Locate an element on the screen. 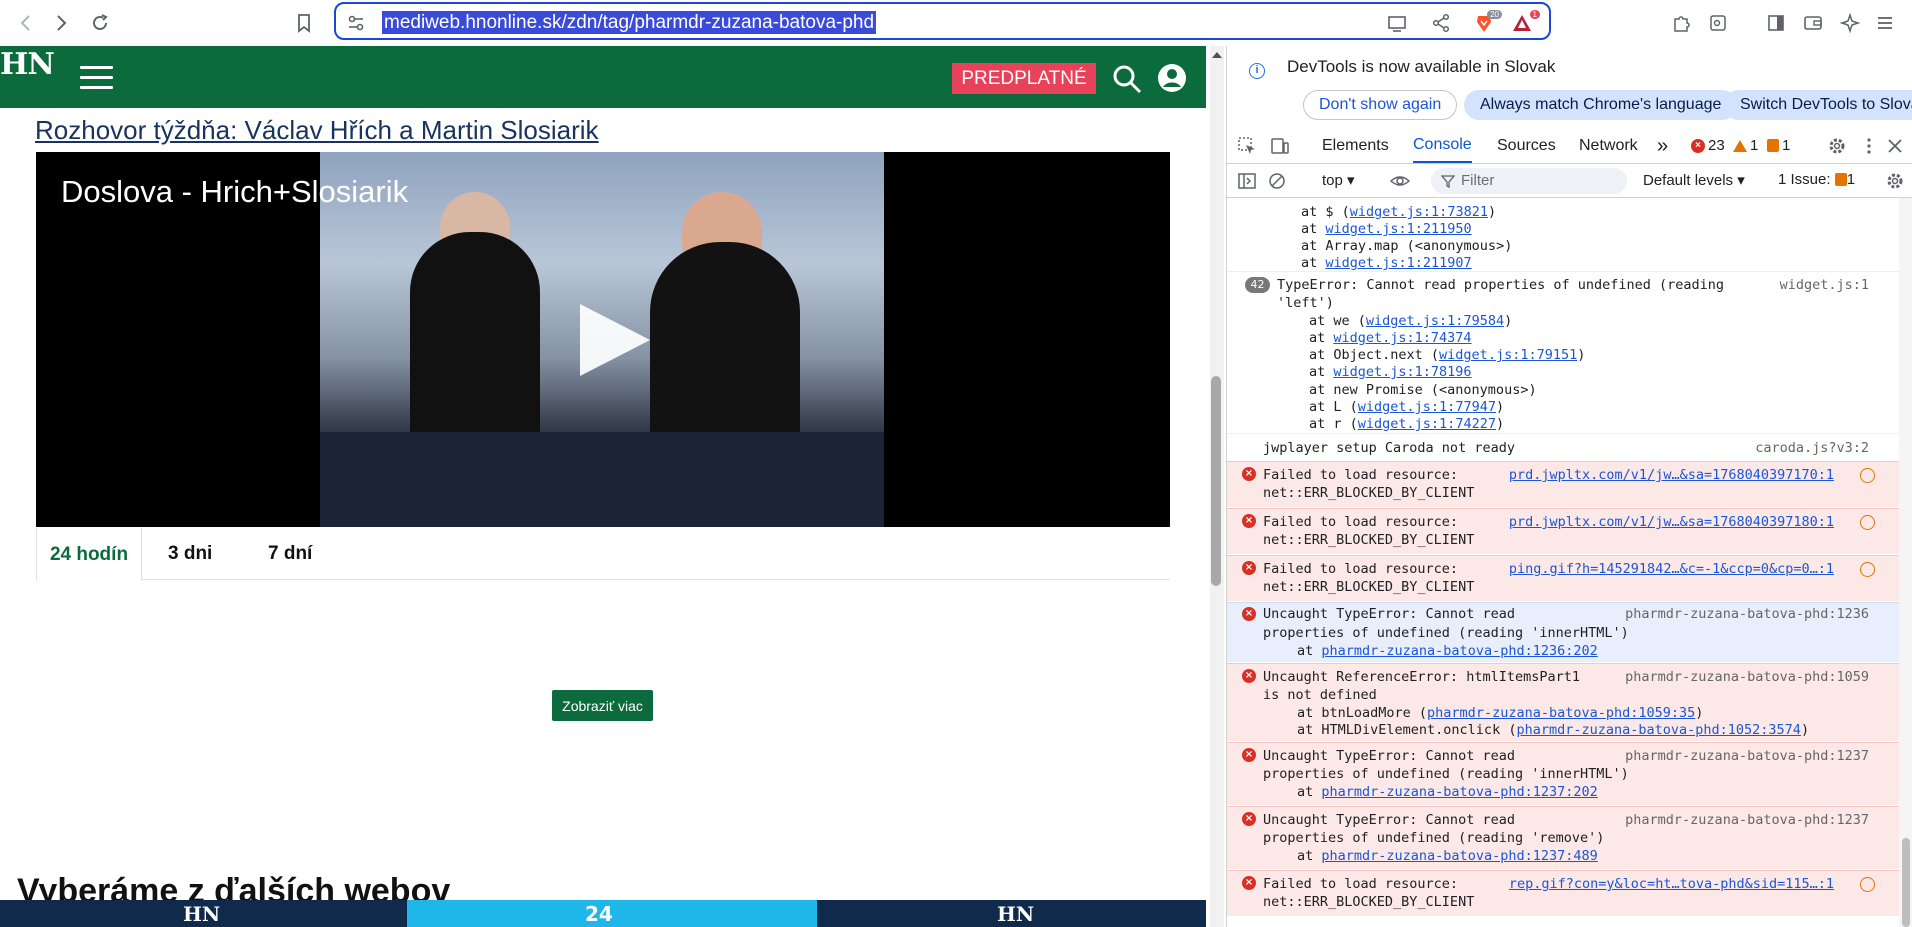  message-source: ping.gif?h=145291842…&c=-1&ccp=0&cp=0…:1 is located at coordinates (1671, 569).